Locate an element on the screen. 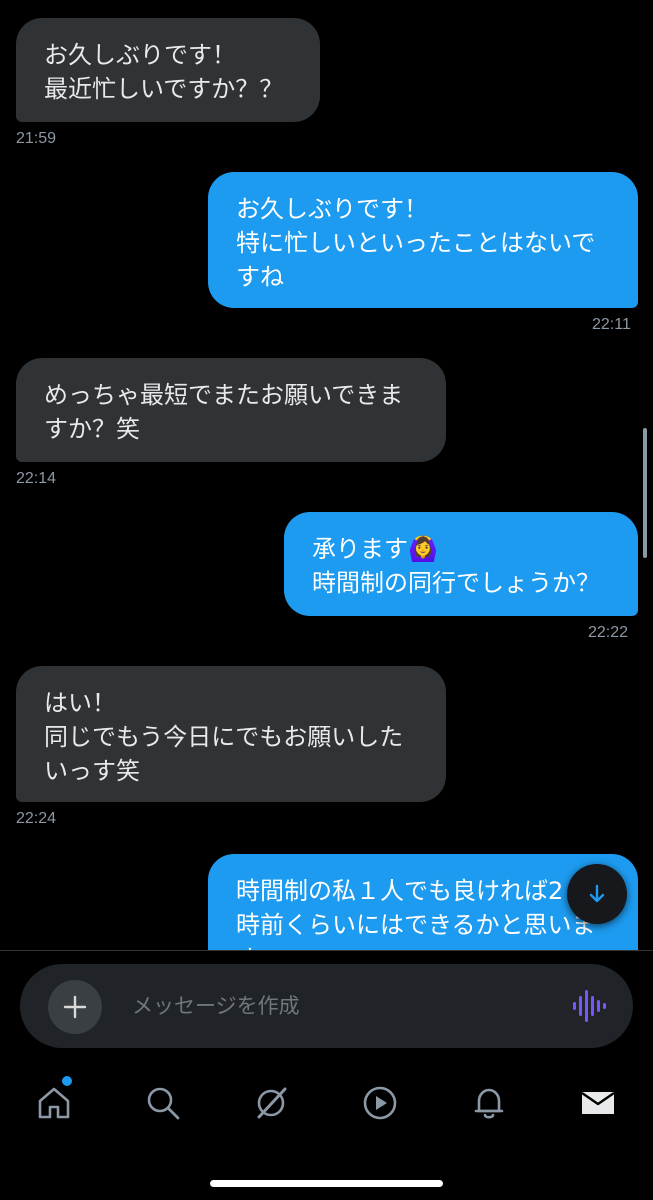 This screenshot has height=1200, width=653. home-notification-dot is located at coordinates (67, 1081).